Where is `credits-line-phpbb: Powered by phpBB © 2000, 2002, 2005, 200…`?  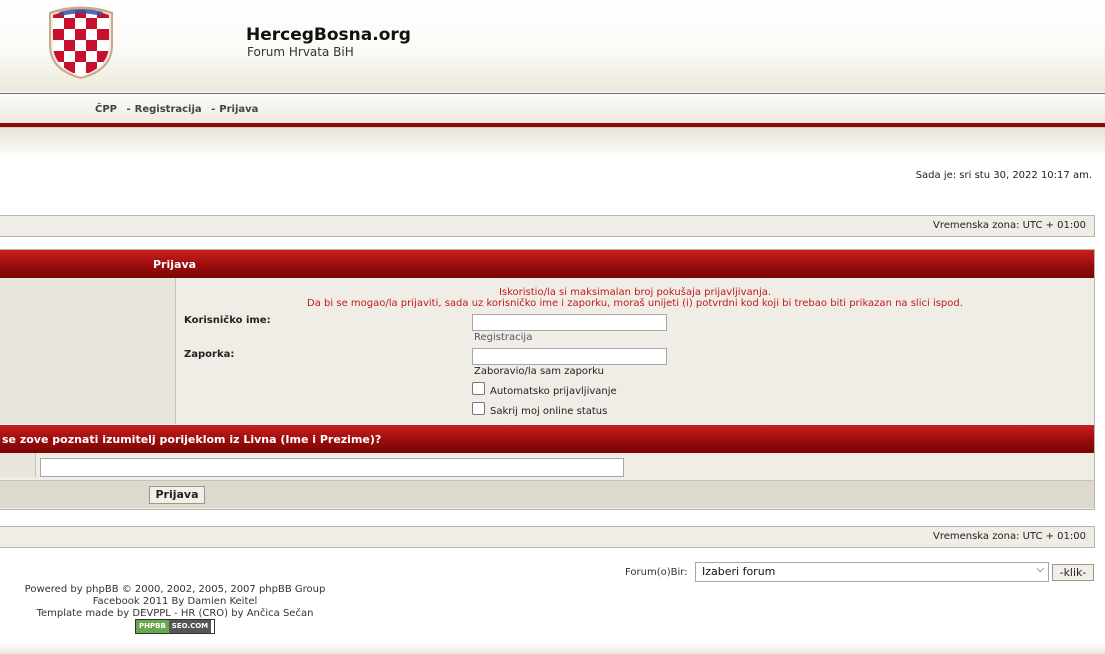
credits-line-phpbb: Powered by phpBB © 2000, 2002, 2005, 200… is located at coordinates (175, 589).